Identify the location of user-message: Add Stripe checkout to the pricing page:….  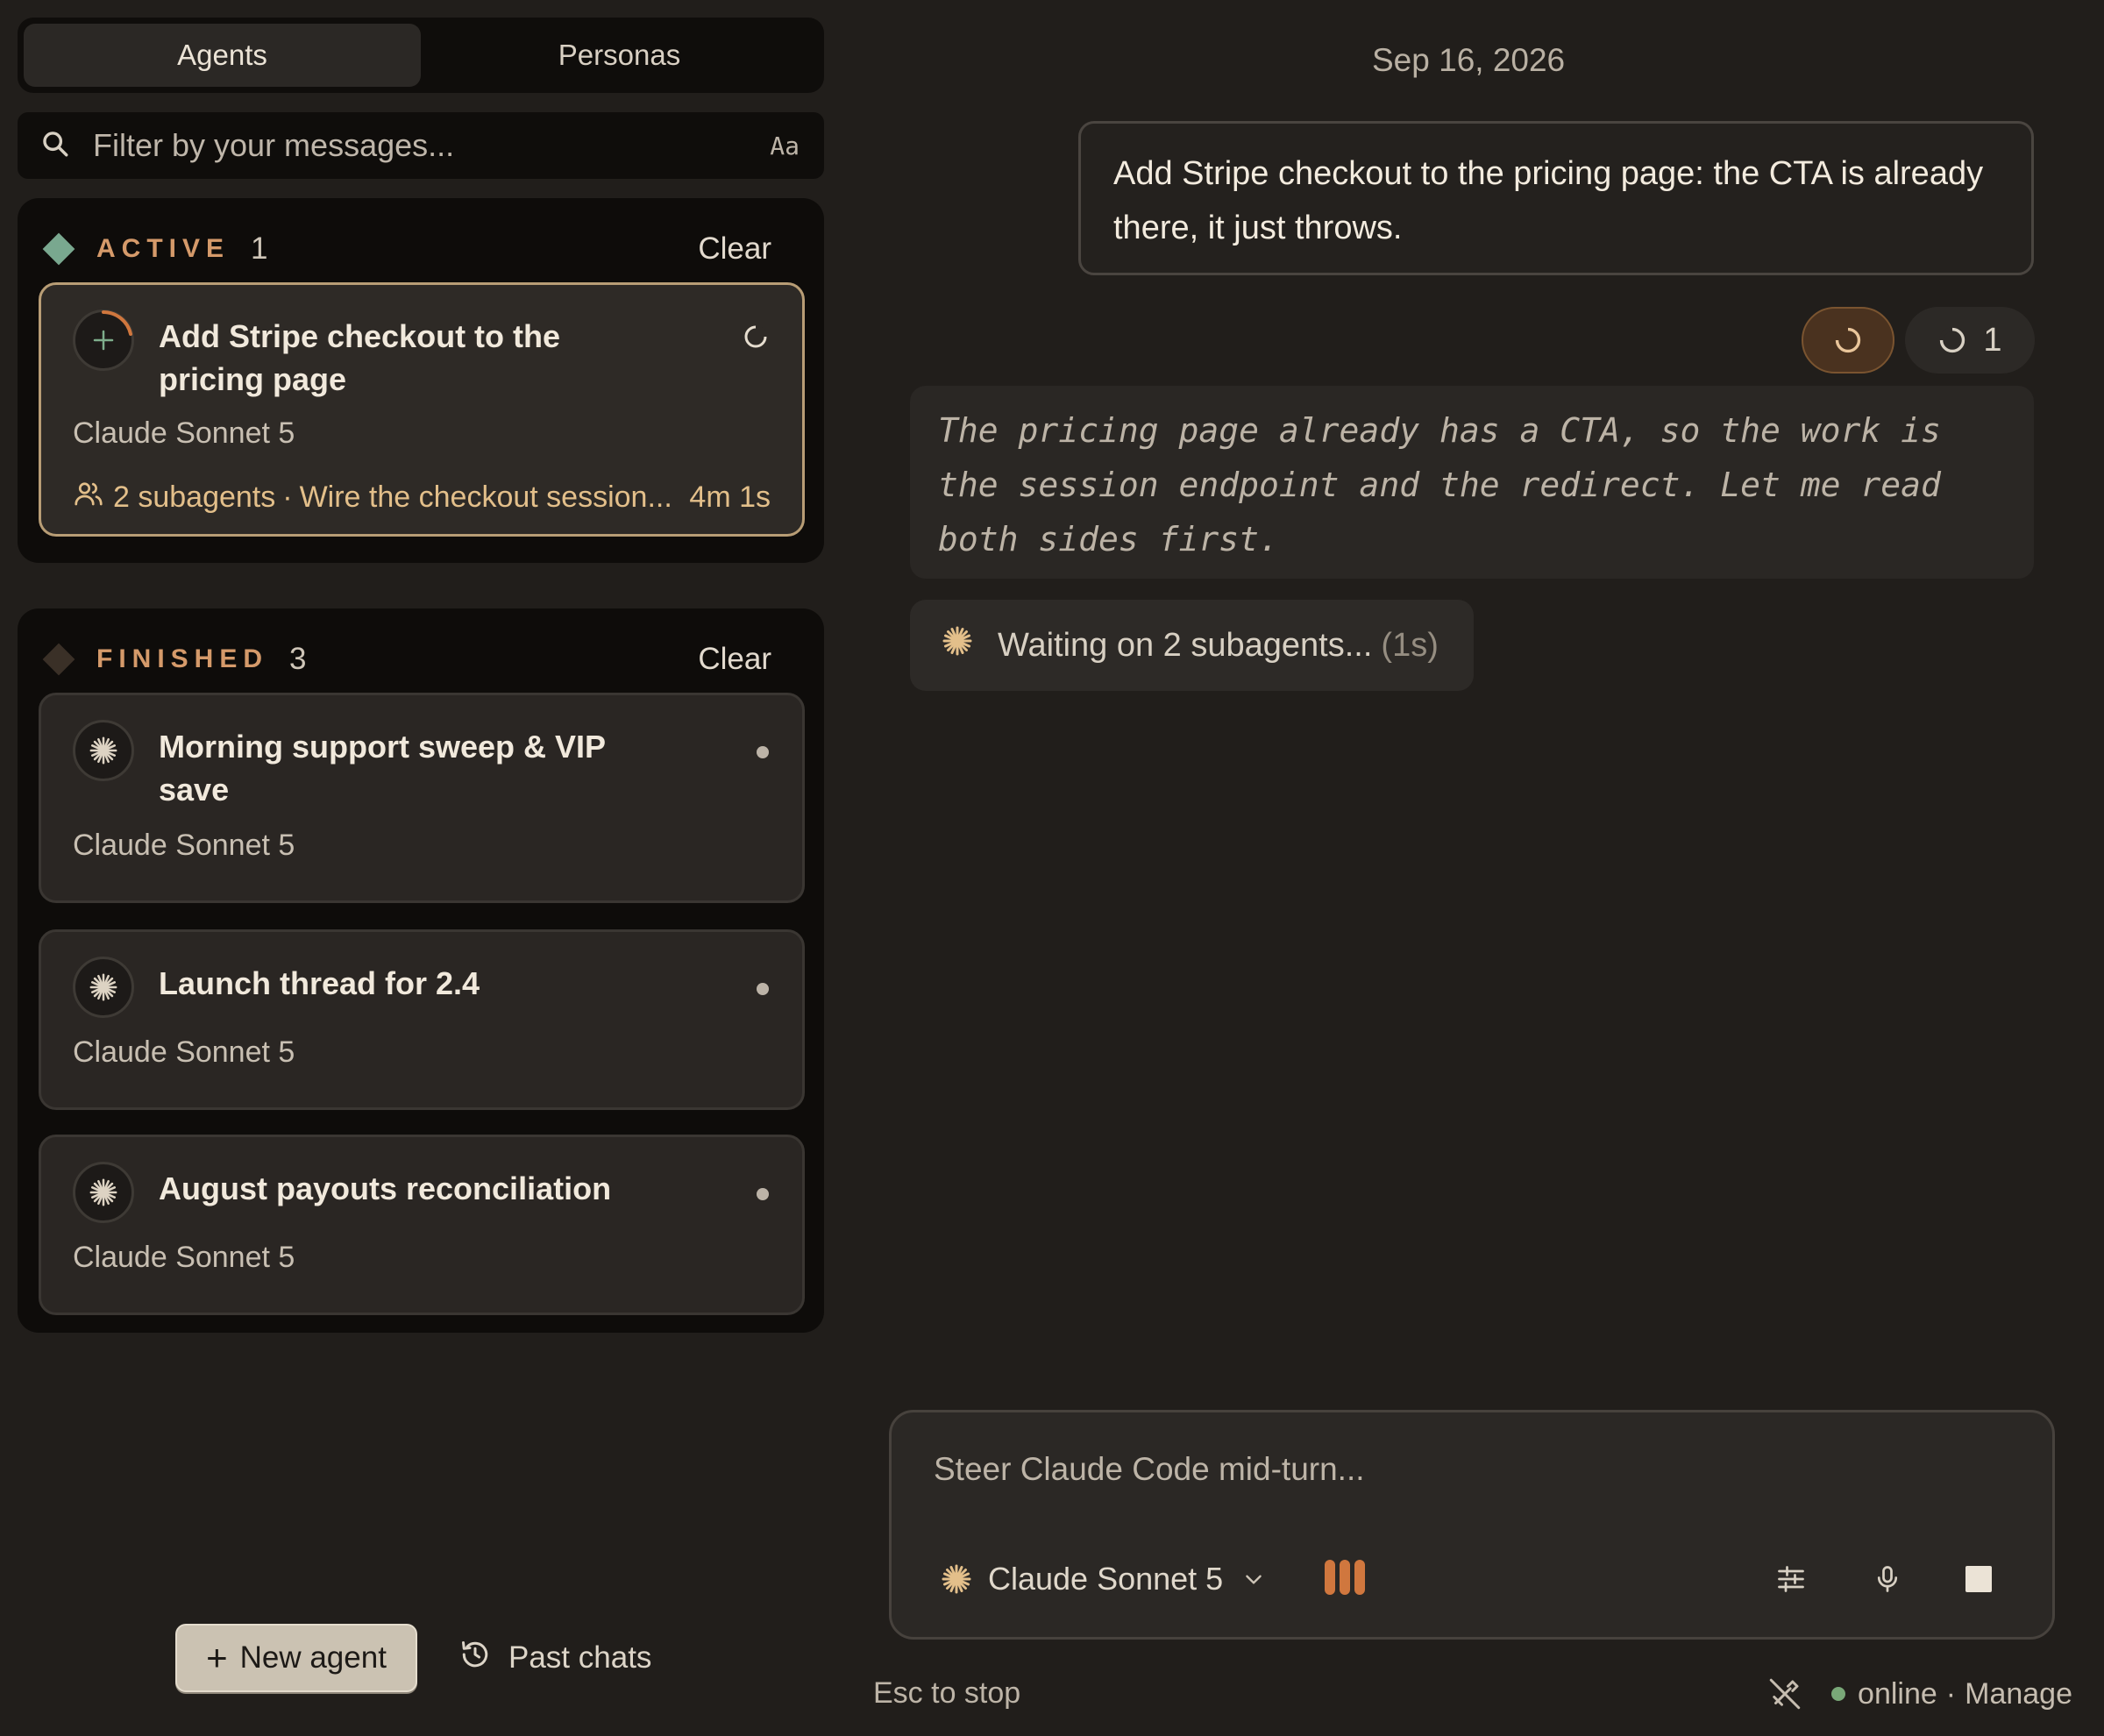
(1556, 198).